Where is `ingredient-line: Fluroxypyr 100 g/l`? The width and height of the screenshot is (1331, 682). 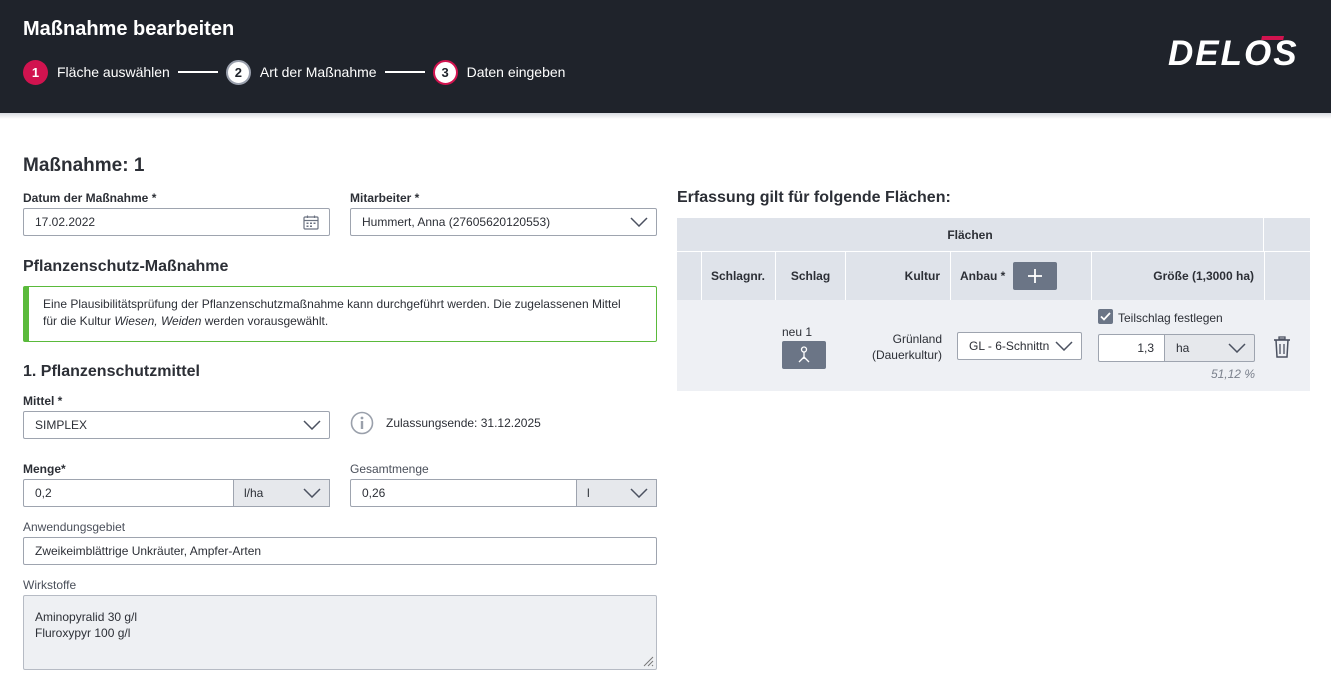 ingredient-line: Fluroxypyr 100 g/l is located at coordinates (83, 633).